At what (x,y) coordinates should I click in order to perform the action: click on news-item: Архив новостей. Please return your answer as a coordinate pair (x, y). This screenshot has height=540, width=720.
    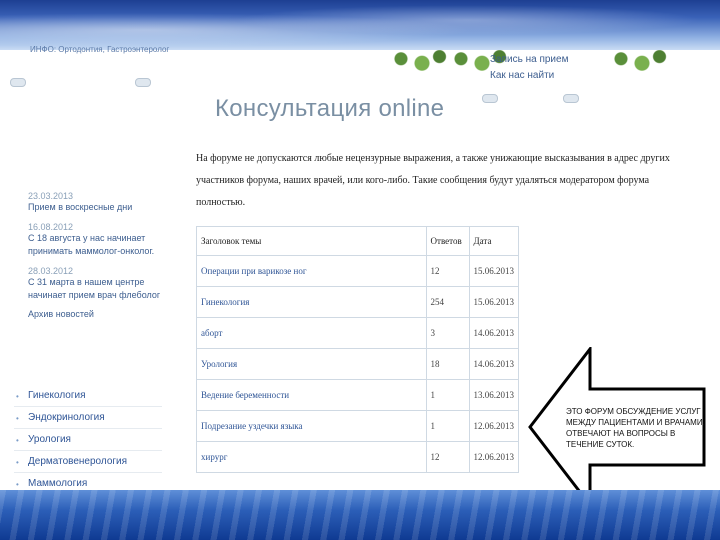
    Looking at the image, I should click on (105, 314).